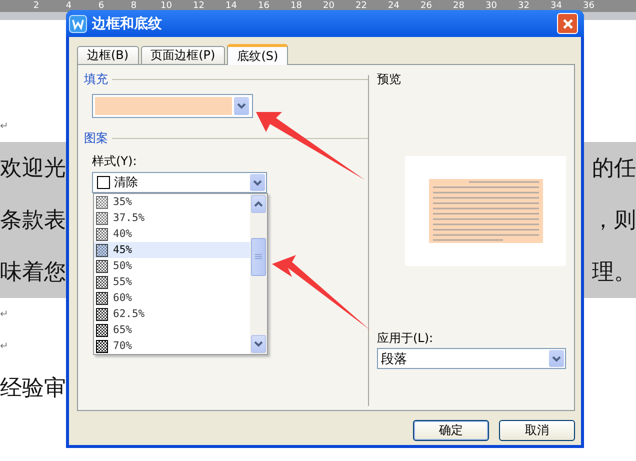 Image resolution: width=636 pixels, height=461 pixels. Describe the element at coordinates (172, 298) in the screenshot. I see `pattern-option: 60%` at that location.